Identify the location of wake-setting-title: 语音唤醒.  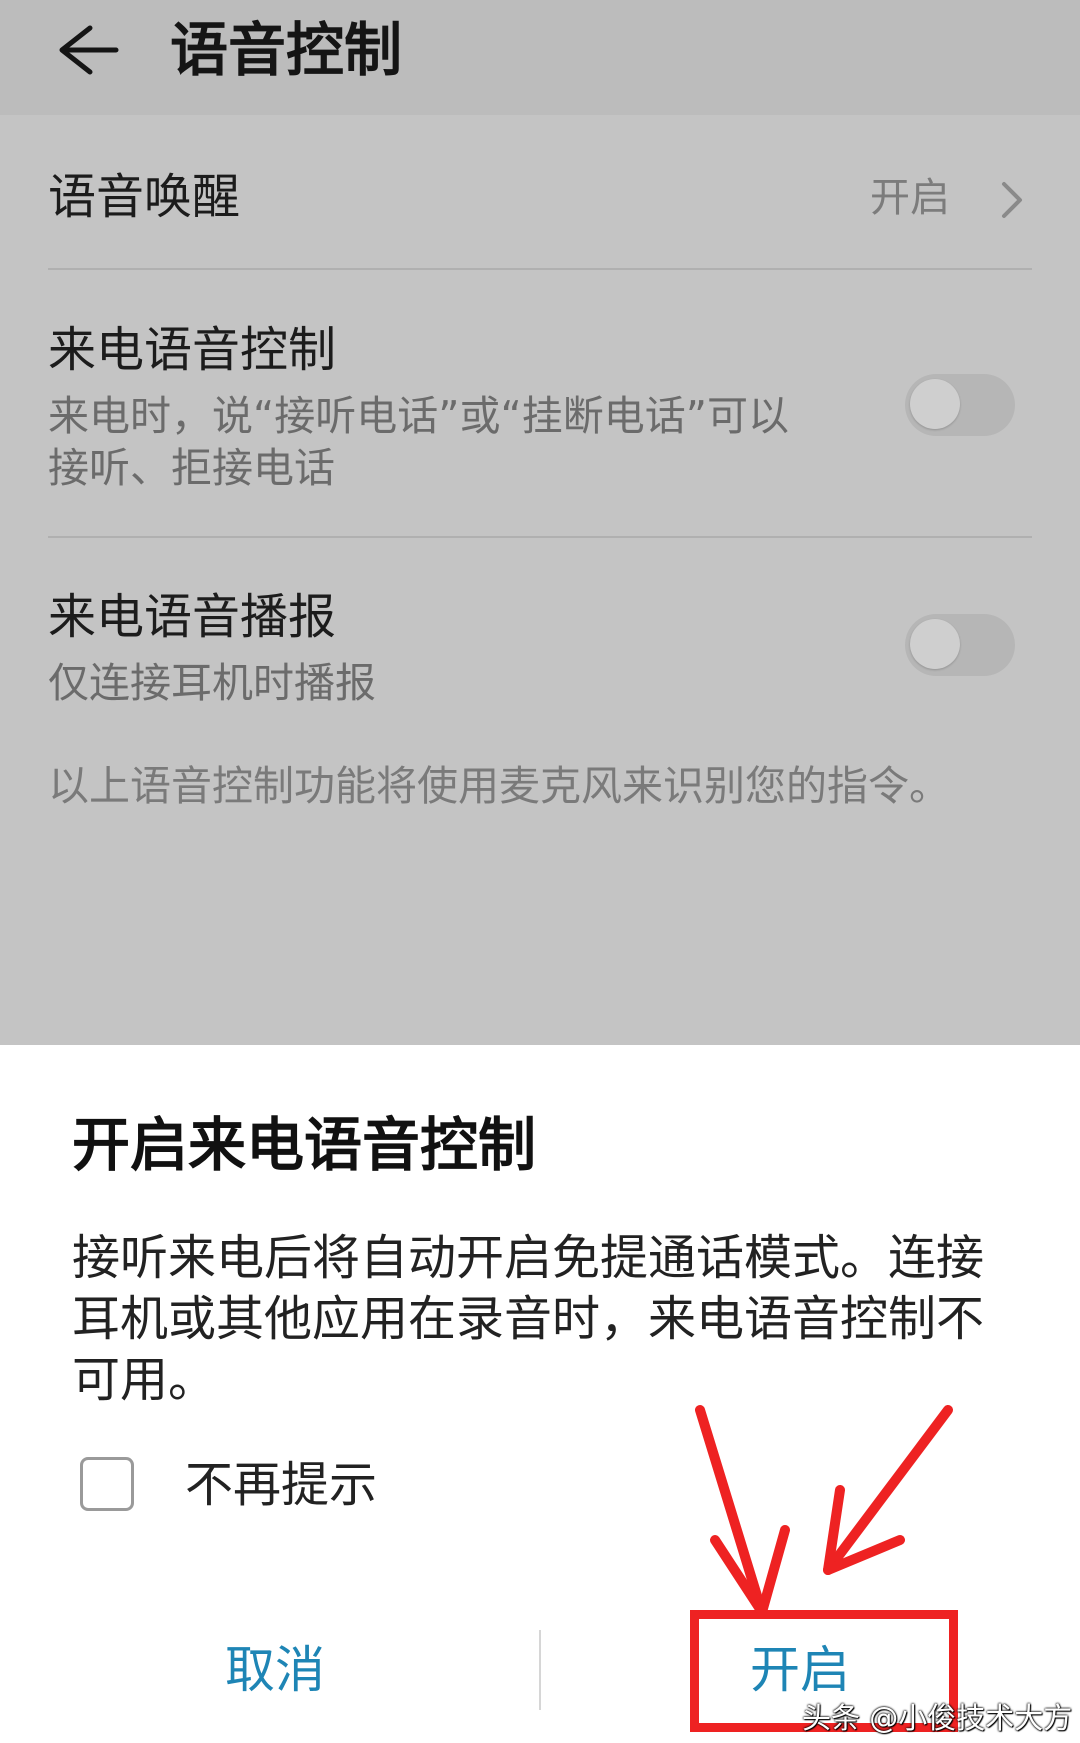
(144, 197).